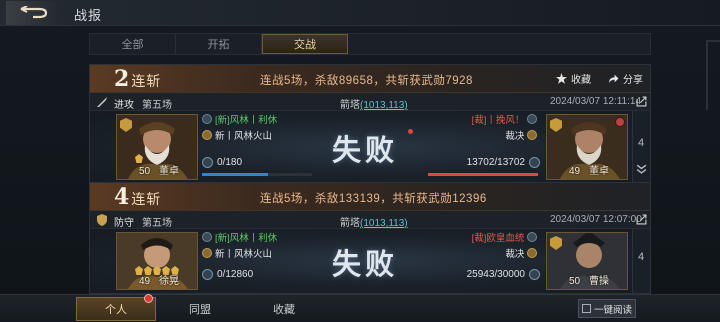 The image size is (720, 322). Describe the element at coordinates (146, 199) in the screenshot. I see `streak-label: 连斩` at that location.